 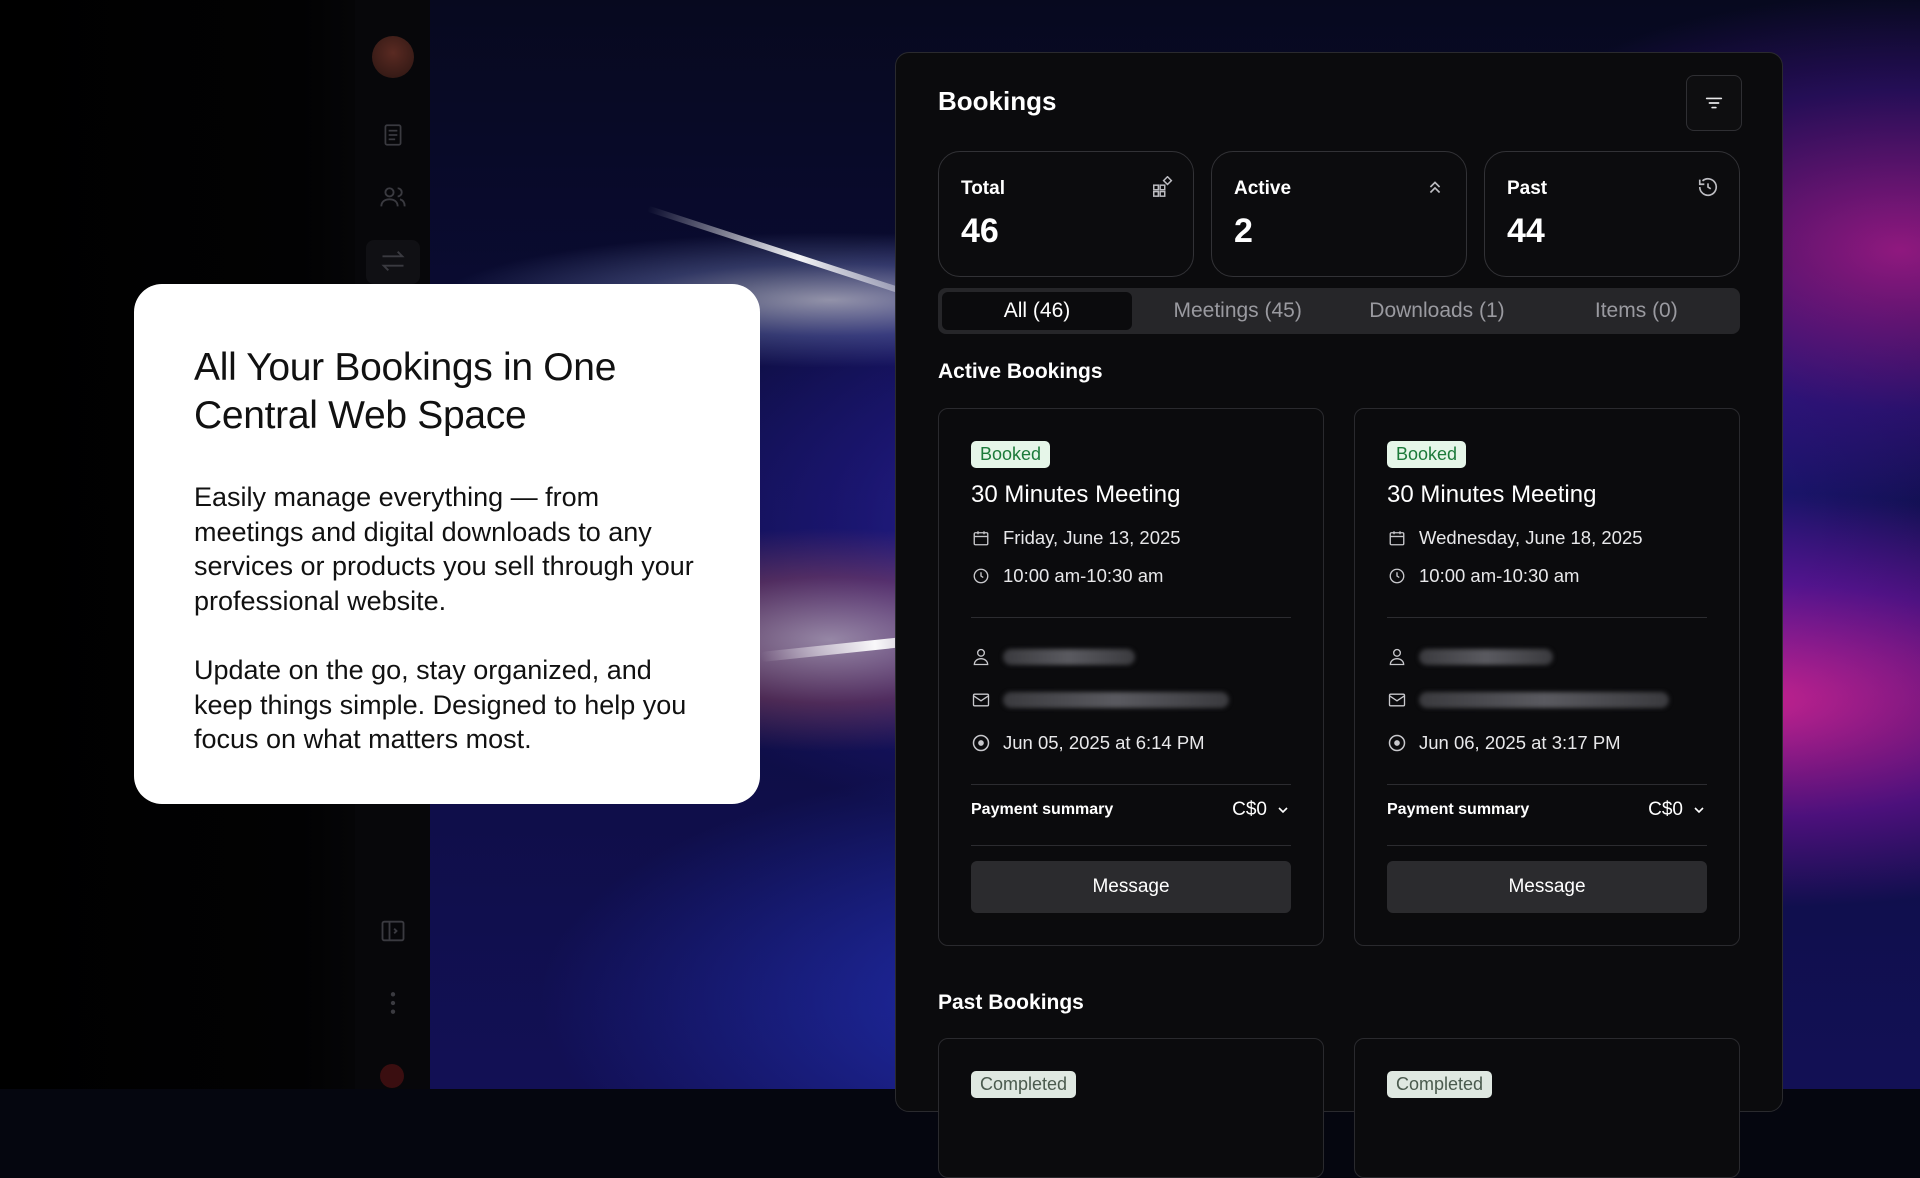 I want to click on booking-date: Wednesday, June 18, 2025, so click(x=1531, y=537).